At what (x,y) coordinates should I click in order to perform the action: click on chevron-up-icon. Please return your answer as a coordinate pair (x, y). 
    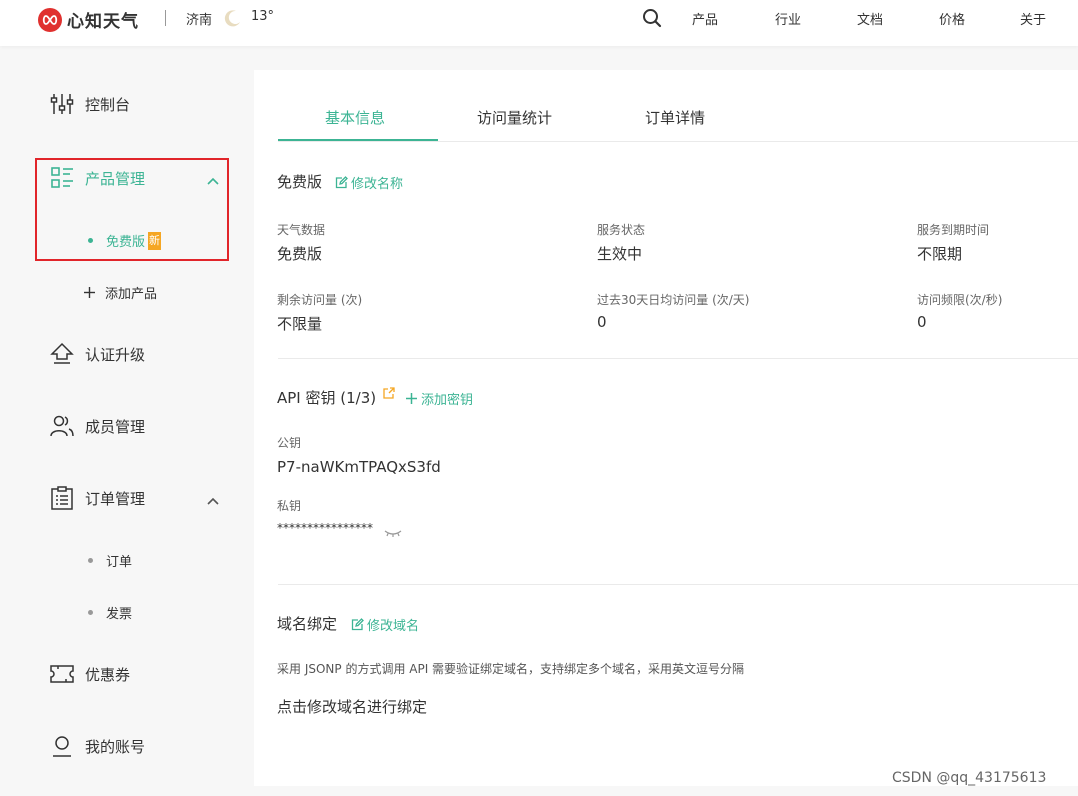
    Looking at the image, I should click on (213, 500).